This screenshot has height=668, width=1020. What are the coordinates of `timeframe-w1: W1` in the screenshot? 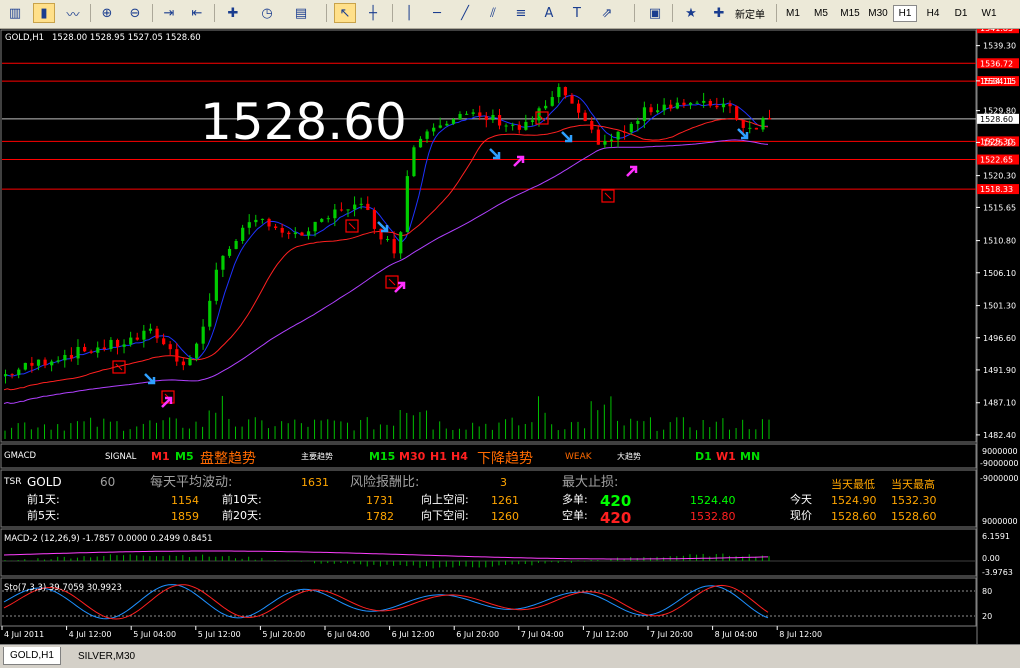 It's located at (989, 13).